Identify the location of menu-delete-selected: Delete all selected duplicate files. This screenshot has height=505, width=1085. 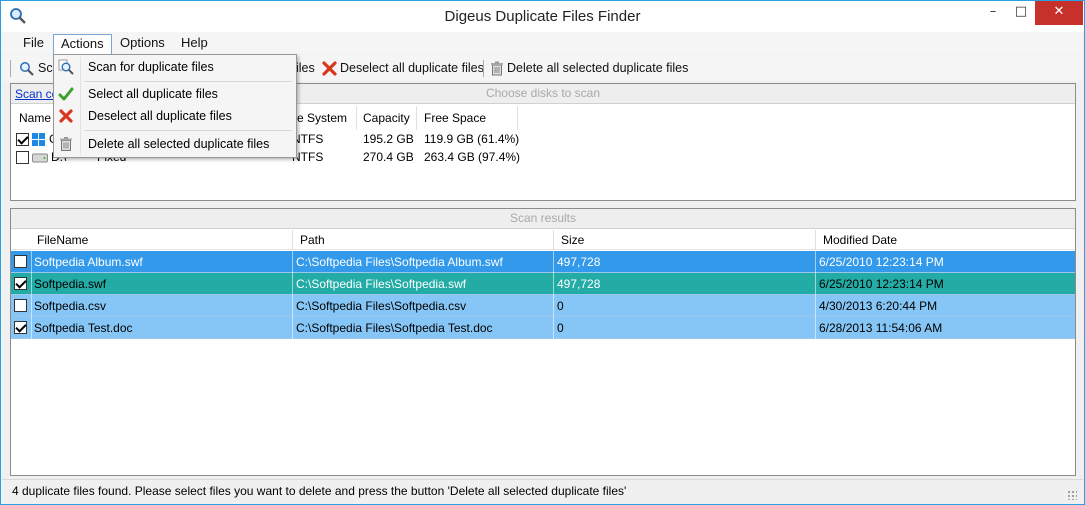
(175, 144).